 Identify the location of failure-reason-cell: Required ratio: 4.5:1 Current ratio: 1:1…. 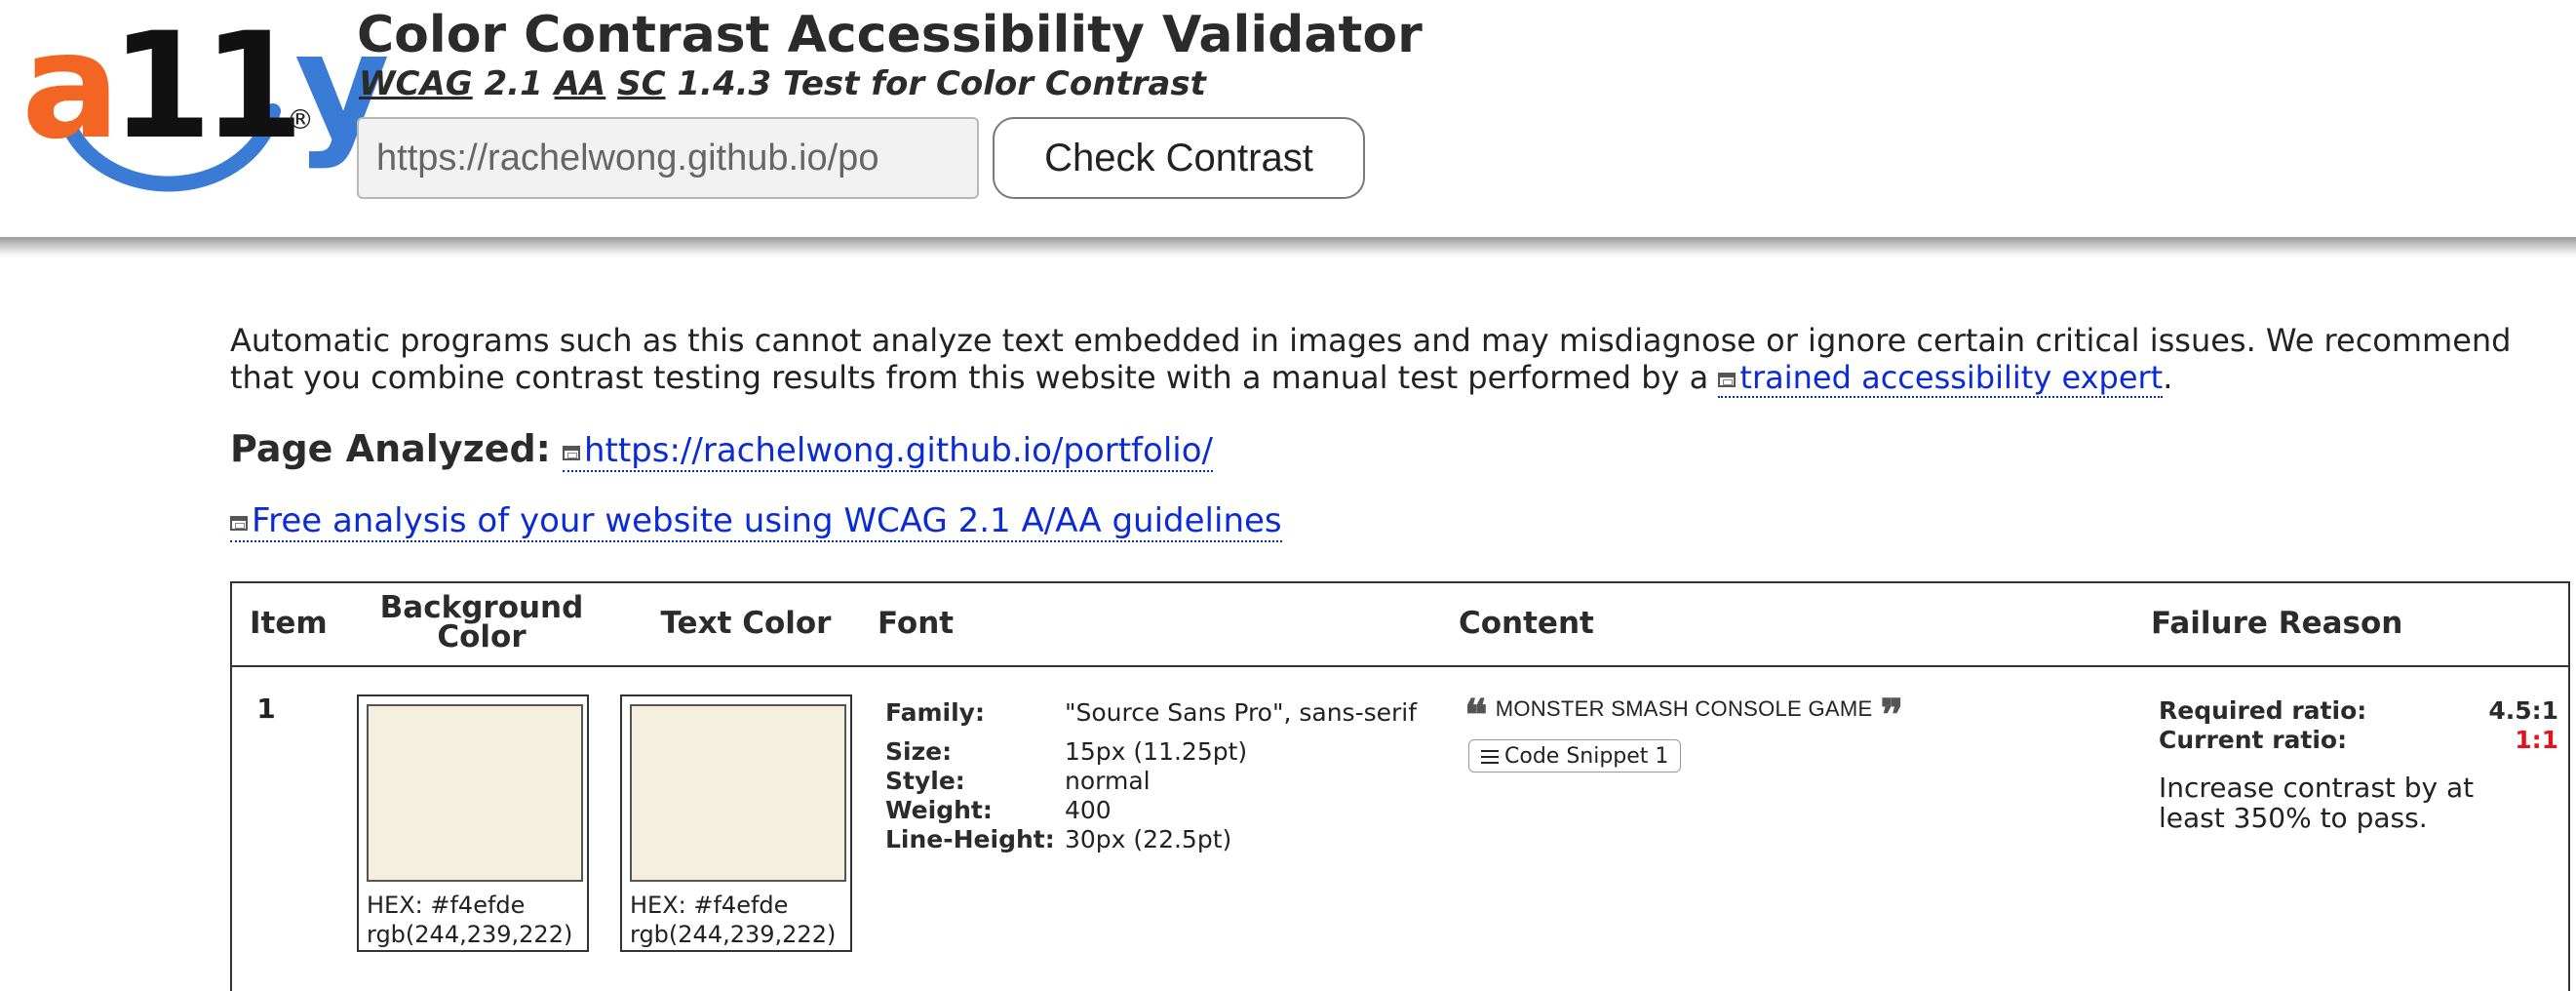
(2358, 765).